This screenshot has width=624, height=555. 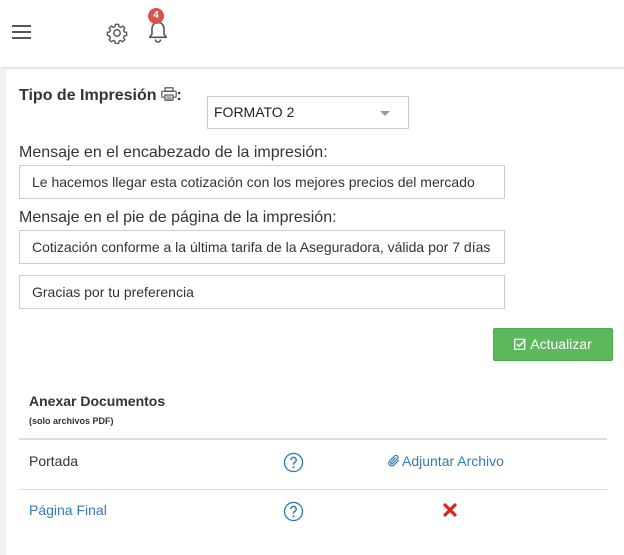 What do you see at coordinates (385, 113) in the screenshot?
I see `chevron-down-icon` at bounding box center [385, 113].